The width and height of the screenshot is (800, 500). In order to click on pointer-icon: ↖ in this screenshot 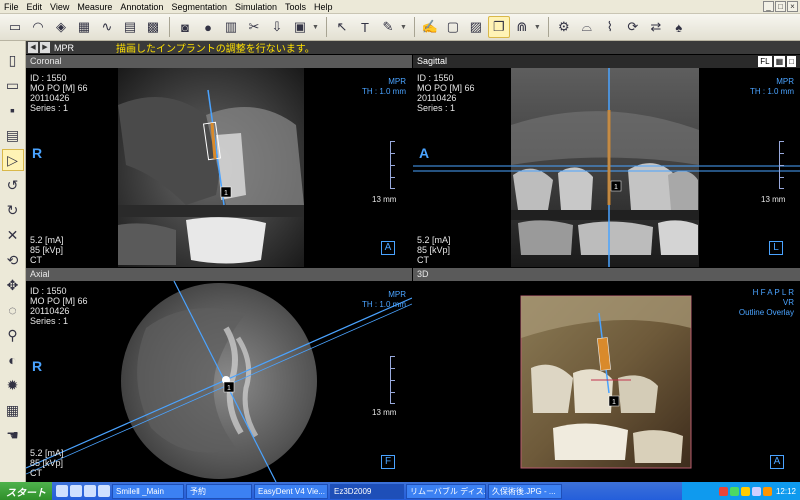, I will do `click(342, 27)`.